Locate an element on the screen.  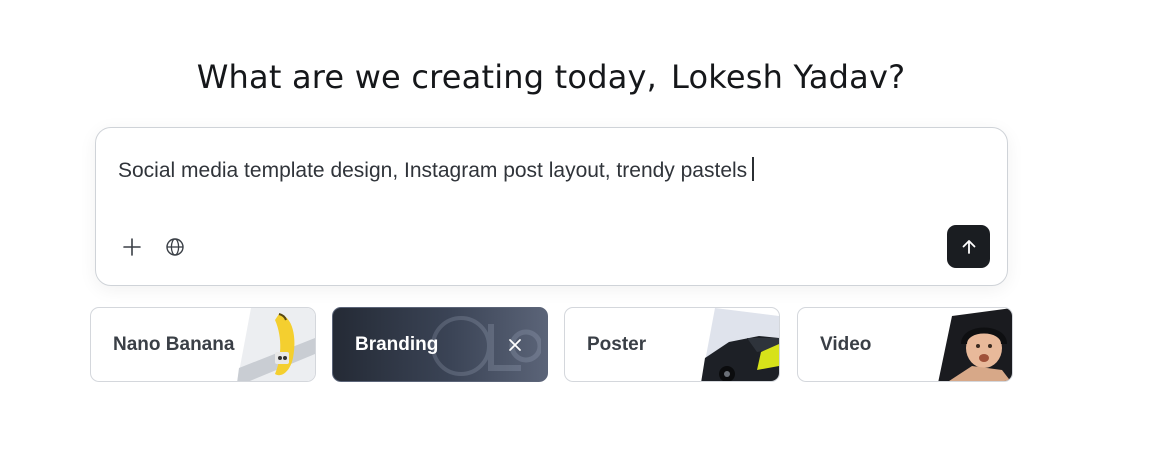
mode-label: Nano Banana is located at coordinates (174, 344).